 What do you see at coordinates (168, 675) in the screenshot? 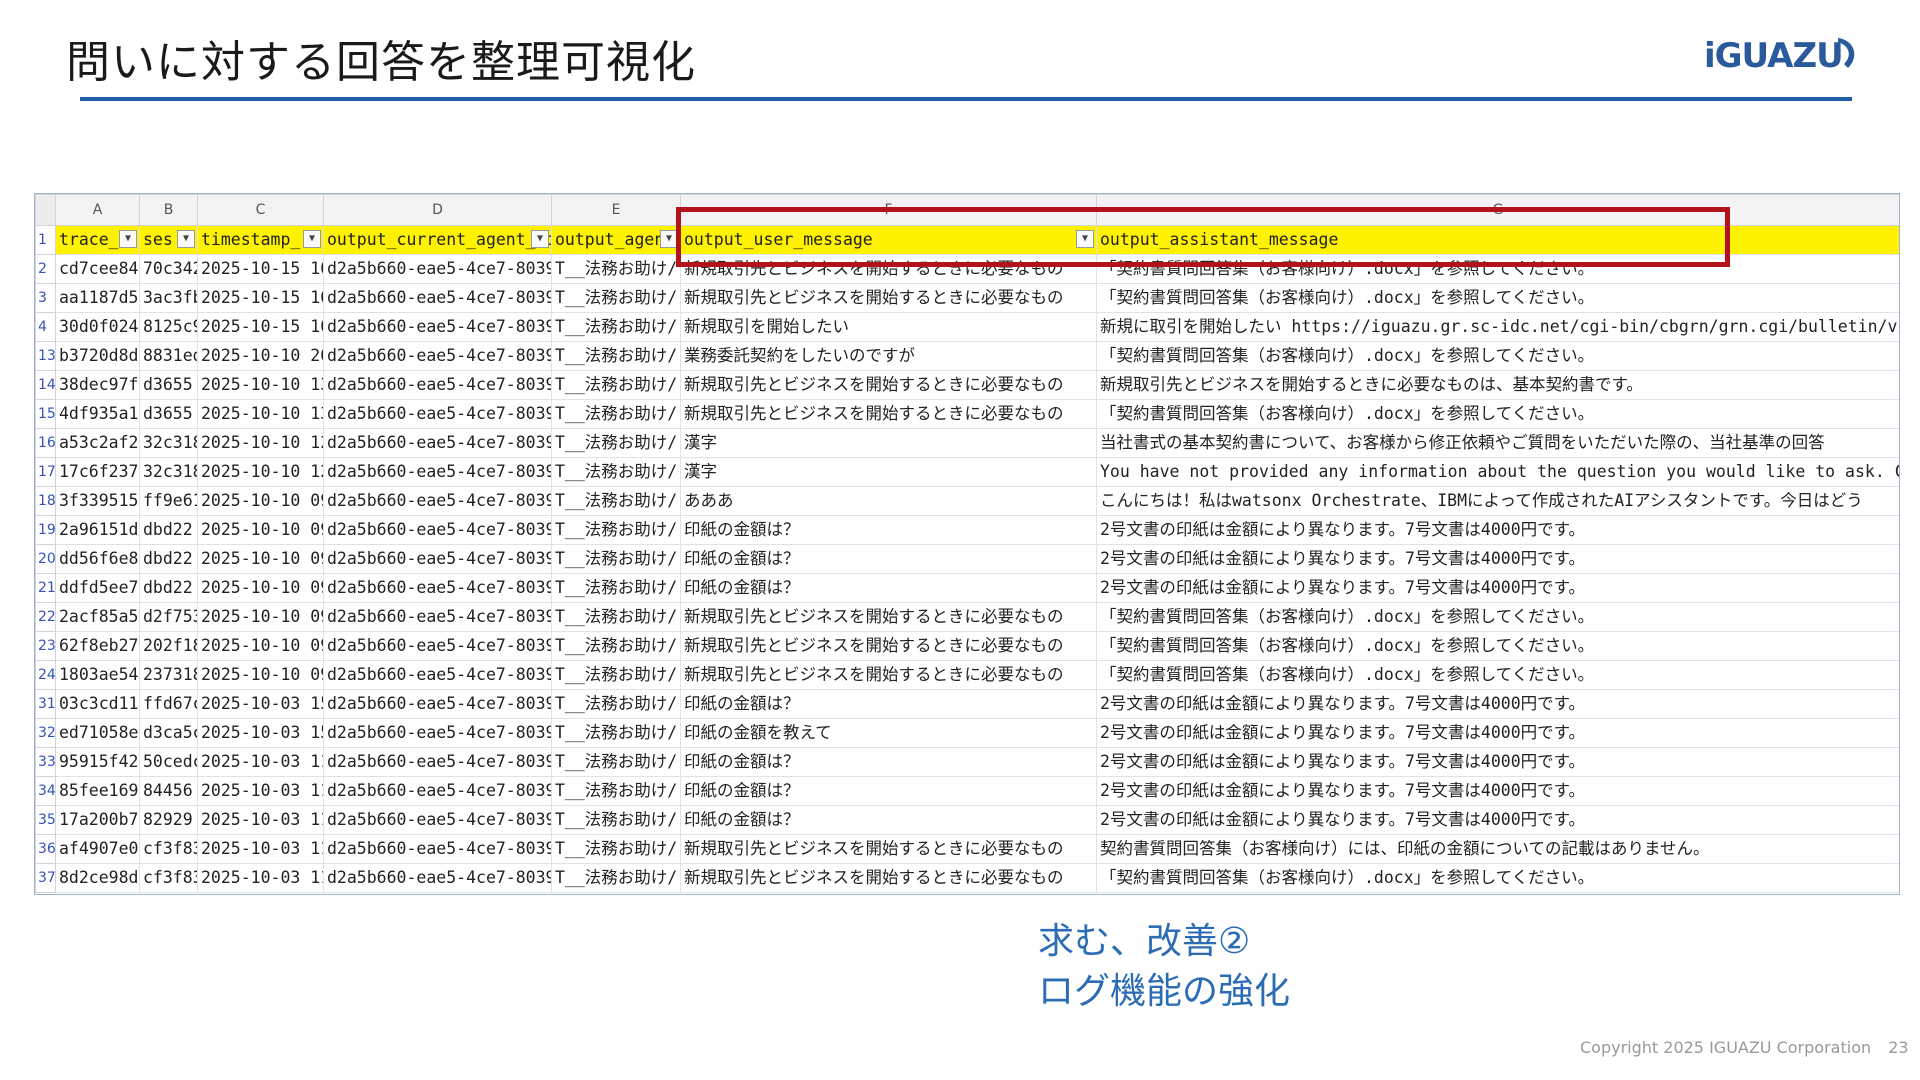
I see `cell-session: 237318` at bounding box center [168, 675].